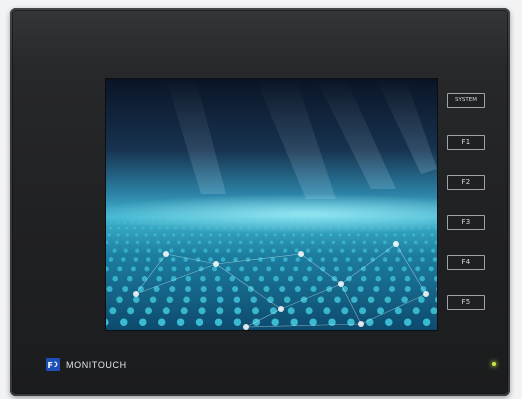  Describe the element at coordinates (96, 364) in the screenshot. I see `brand-name: MONITOUCH` at that location.